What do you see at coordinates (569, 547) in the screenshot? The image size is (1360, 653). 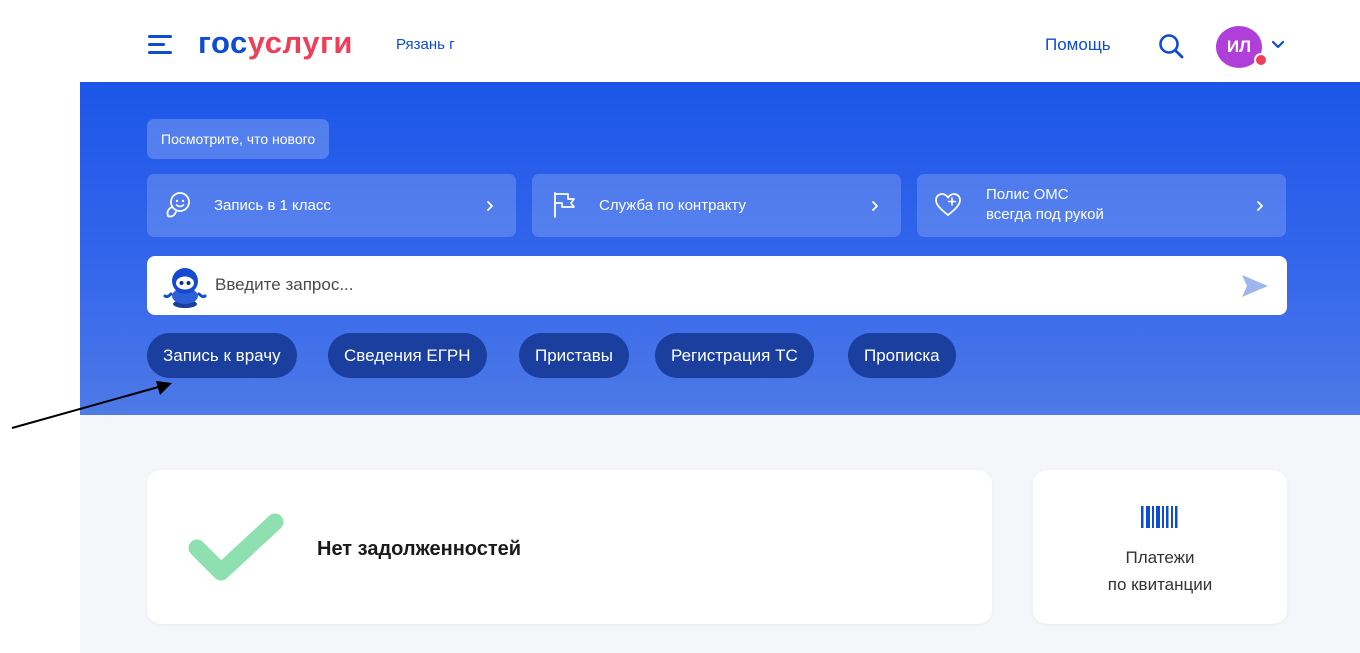 I see `debt-status-card: Нет задолженностей` at bounding box center [569, 547].